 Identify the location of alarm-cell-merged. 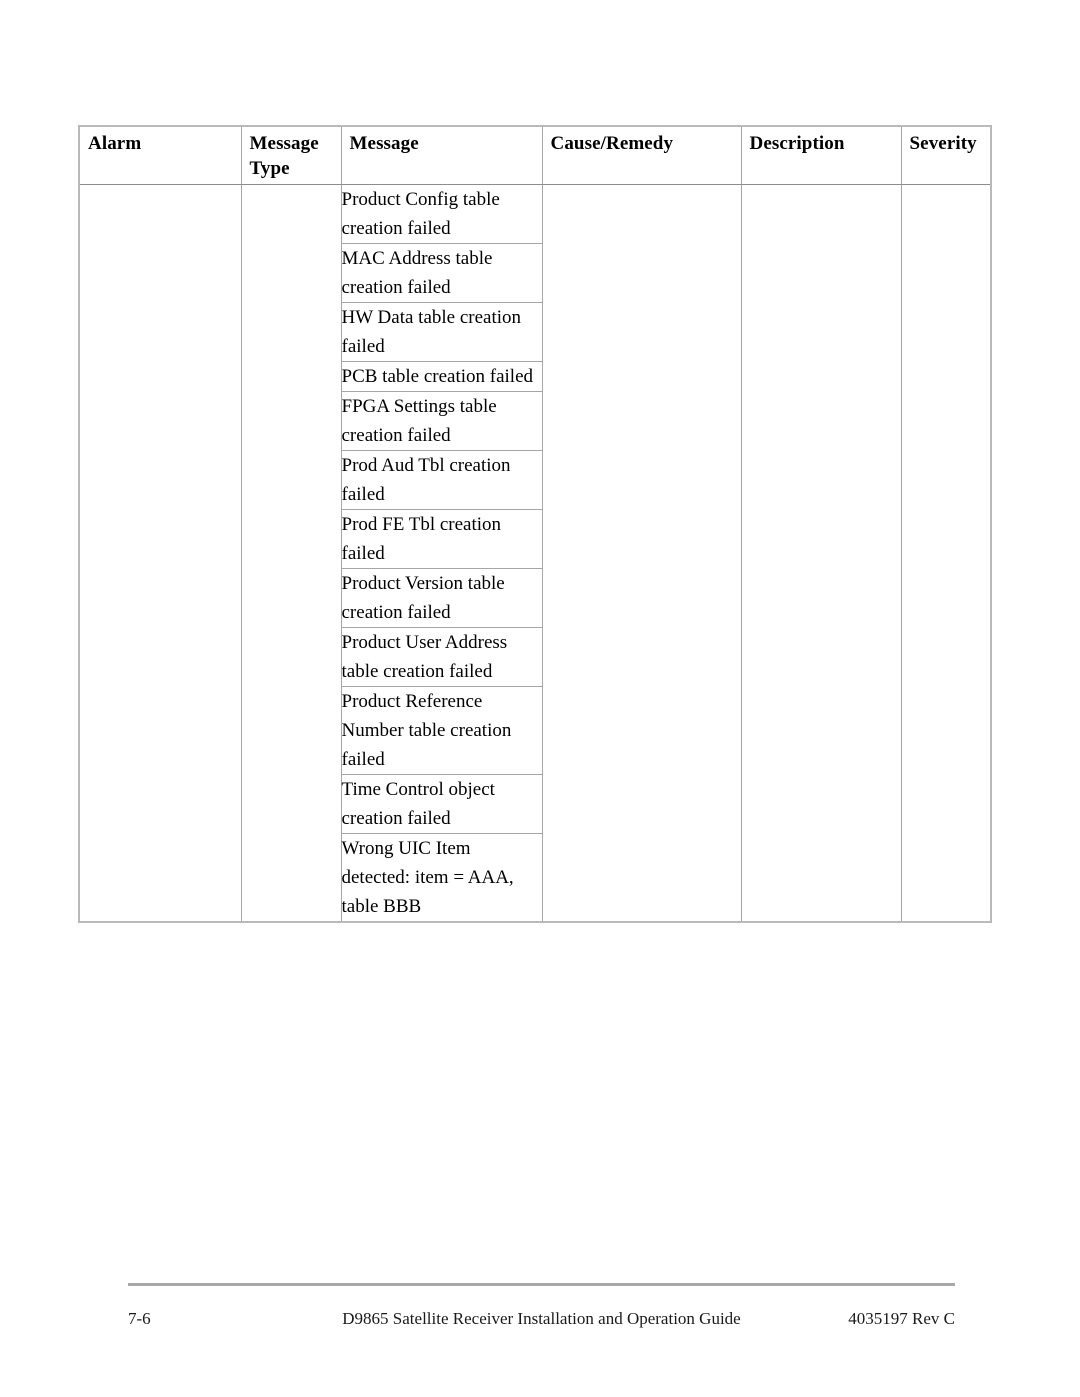
(160, 553).